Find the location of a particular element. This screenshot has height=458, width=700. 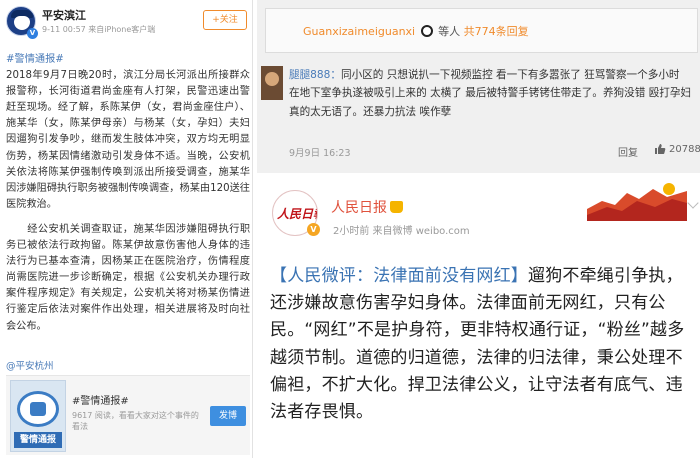

reply-banner-text: Guanxizaimeiguanxi 等人 共774条回复 is located at coordinates (416, 31).